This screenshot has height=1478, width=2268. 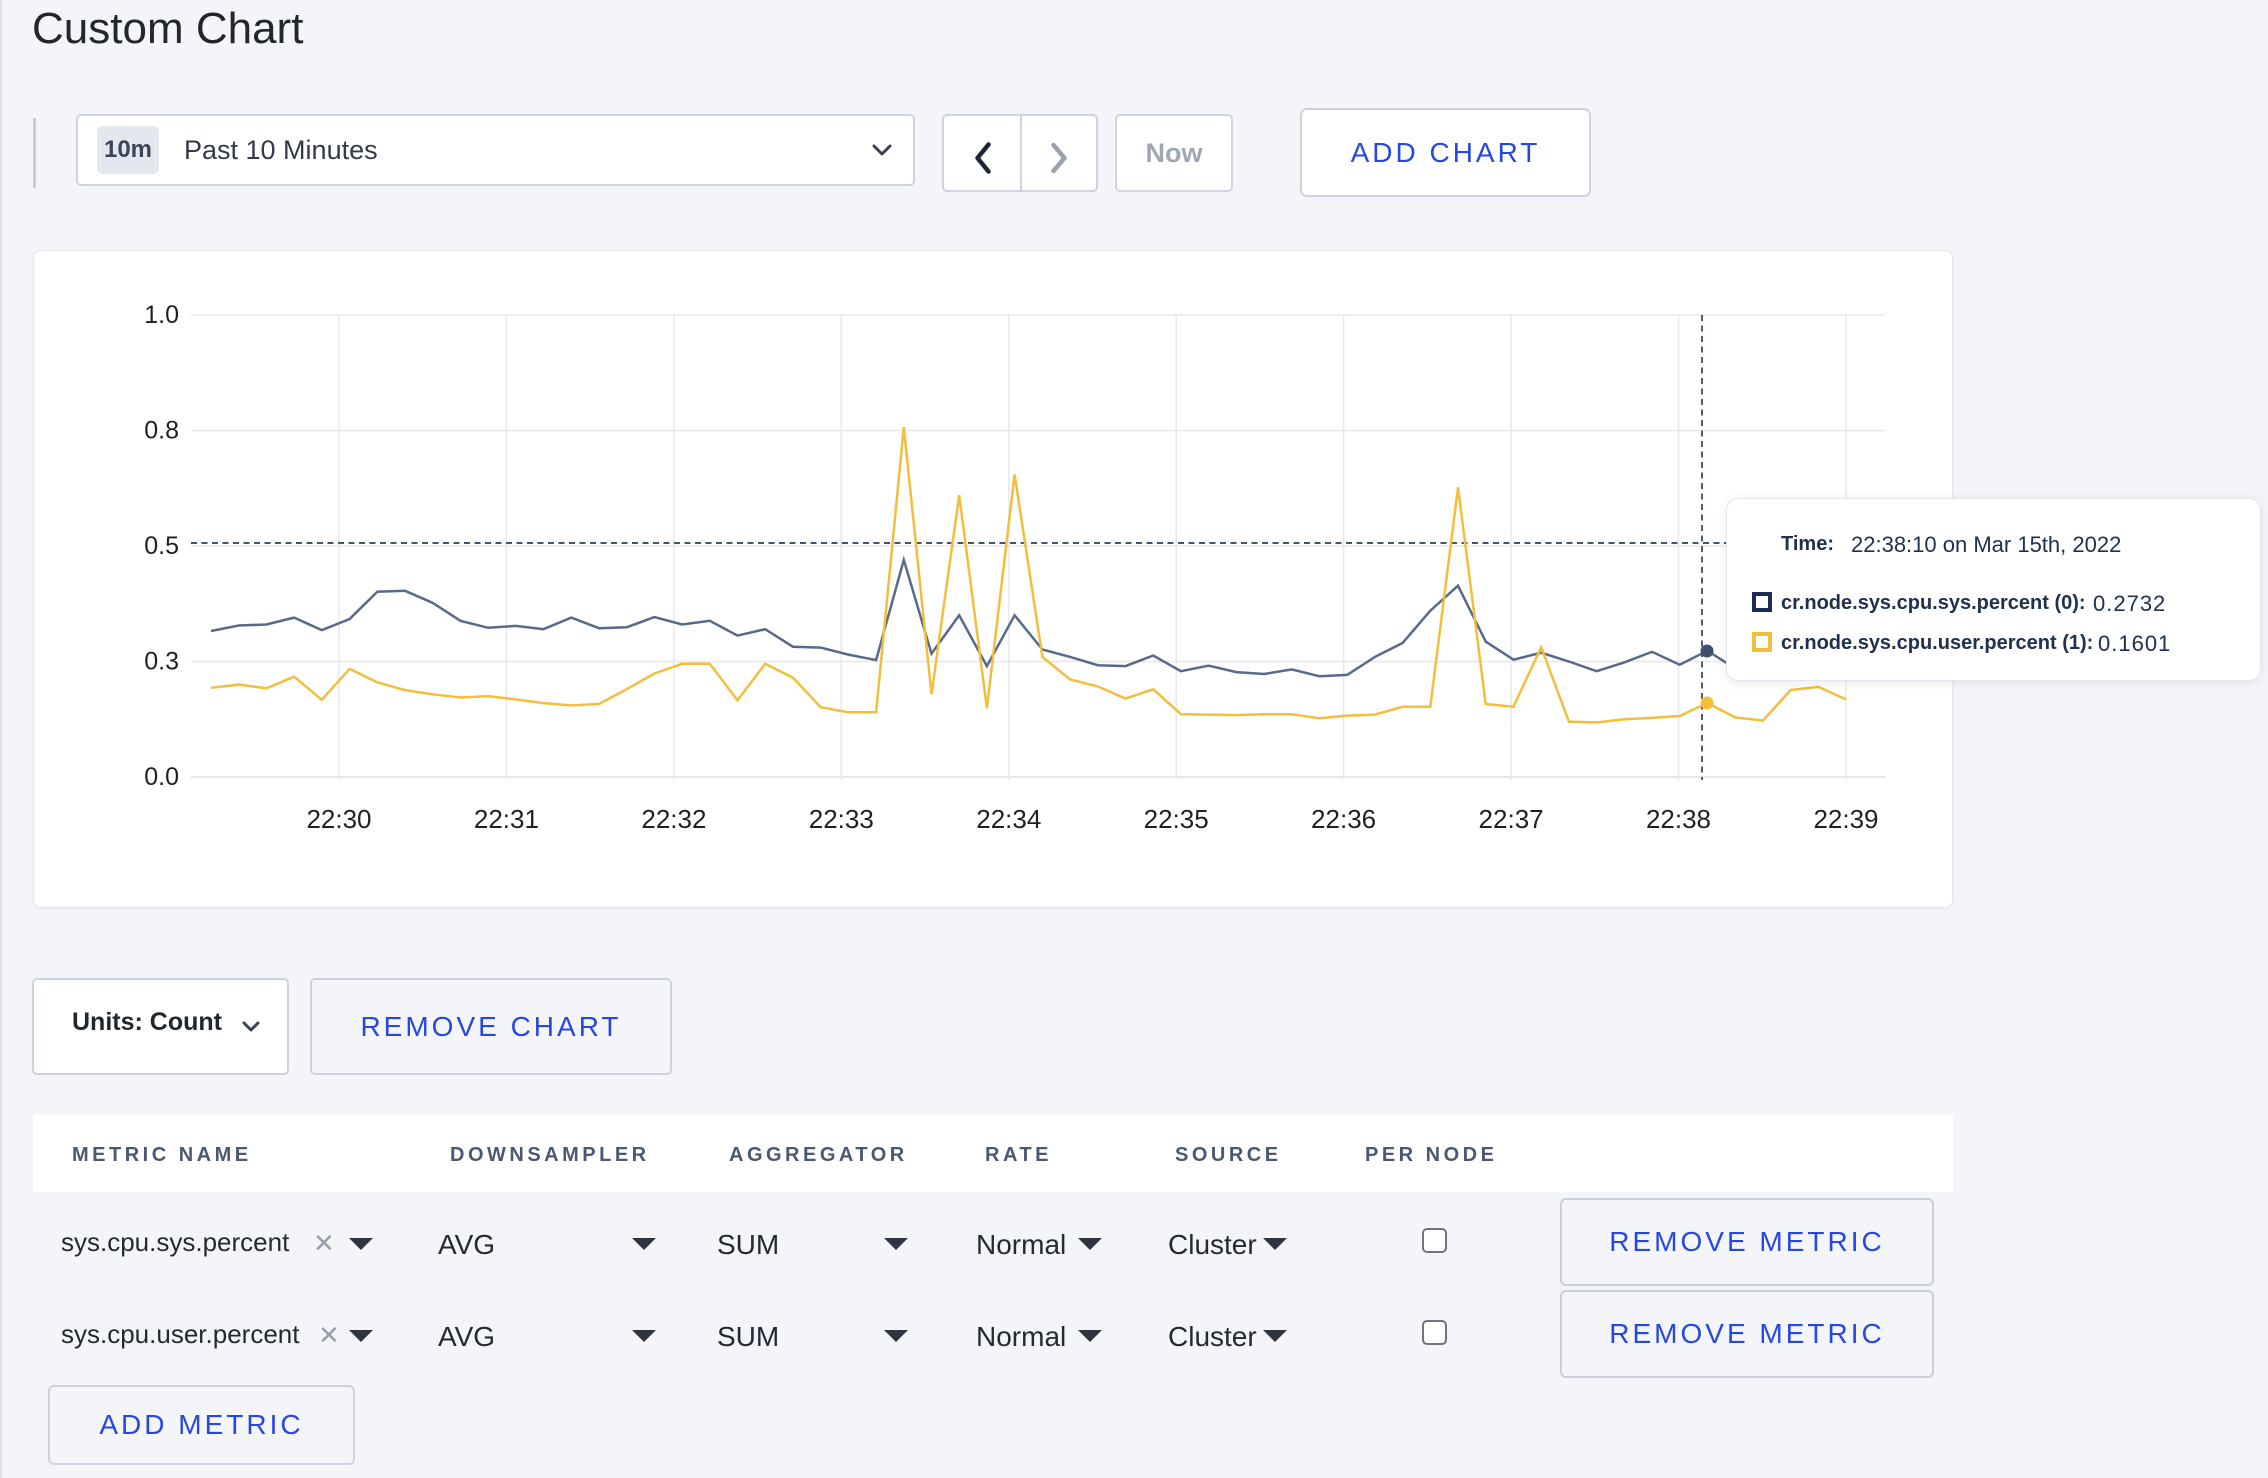 What do you see at coordinates (161, 662) in the screenshot?
I see `svg-text: 0.3` at bounding box center [161, 662].